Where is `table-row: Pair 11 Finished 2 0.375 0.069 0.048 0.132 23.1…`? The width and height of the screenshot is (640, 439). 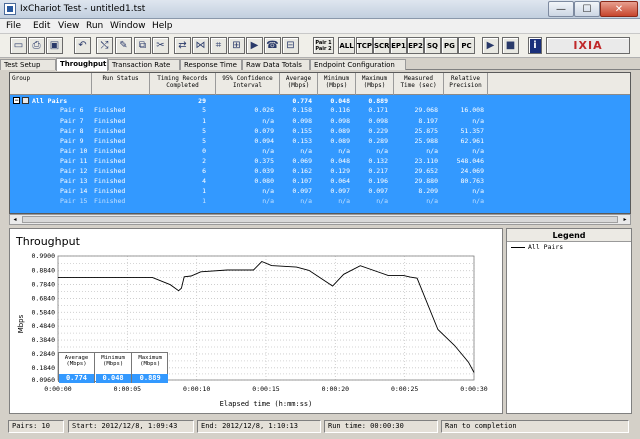 table-row: Pair 11 Finished 2 0.375 0.069 0.048 0.132 23.1… is located at coordinates (320, 160).